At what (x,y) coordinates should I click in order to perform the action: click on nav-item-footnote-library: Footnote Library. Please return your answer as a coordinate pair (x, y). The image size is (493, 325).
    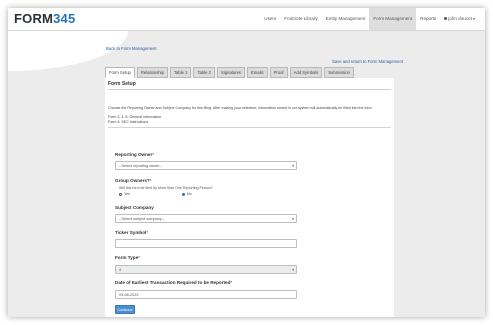
    Looking at the image, I should click on (300, 19).